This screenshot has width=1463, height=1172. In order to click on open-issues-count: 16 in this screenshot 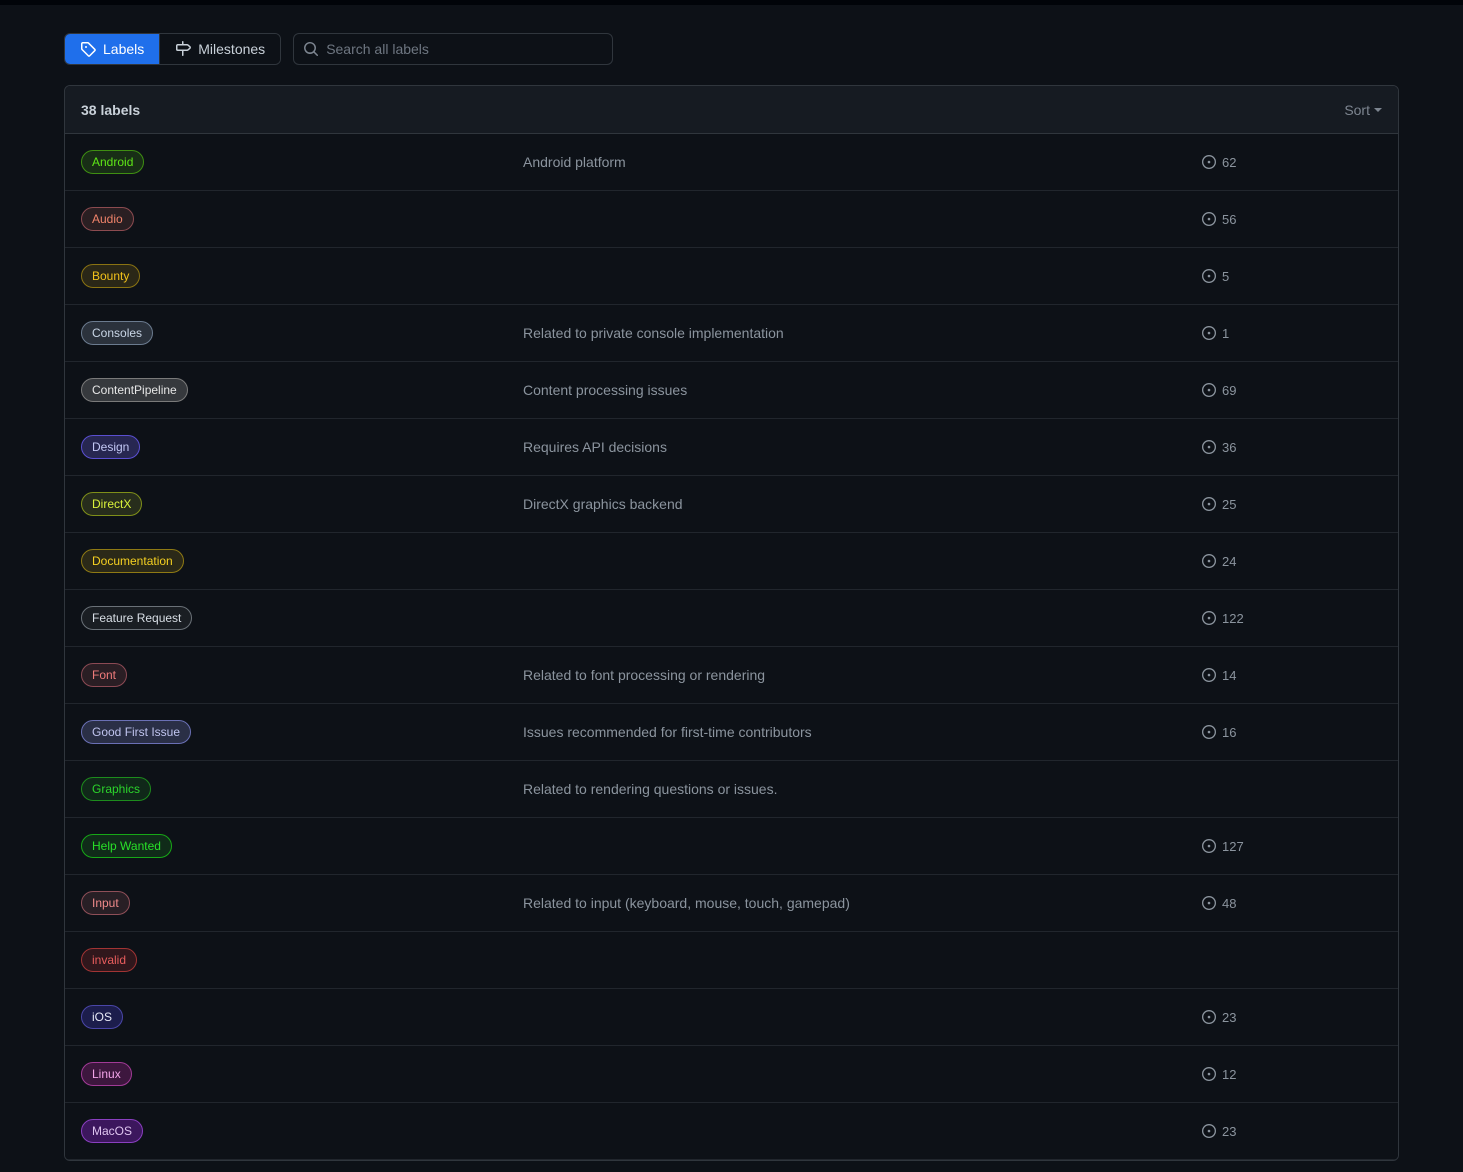, I will do `click(1229, 732)`.